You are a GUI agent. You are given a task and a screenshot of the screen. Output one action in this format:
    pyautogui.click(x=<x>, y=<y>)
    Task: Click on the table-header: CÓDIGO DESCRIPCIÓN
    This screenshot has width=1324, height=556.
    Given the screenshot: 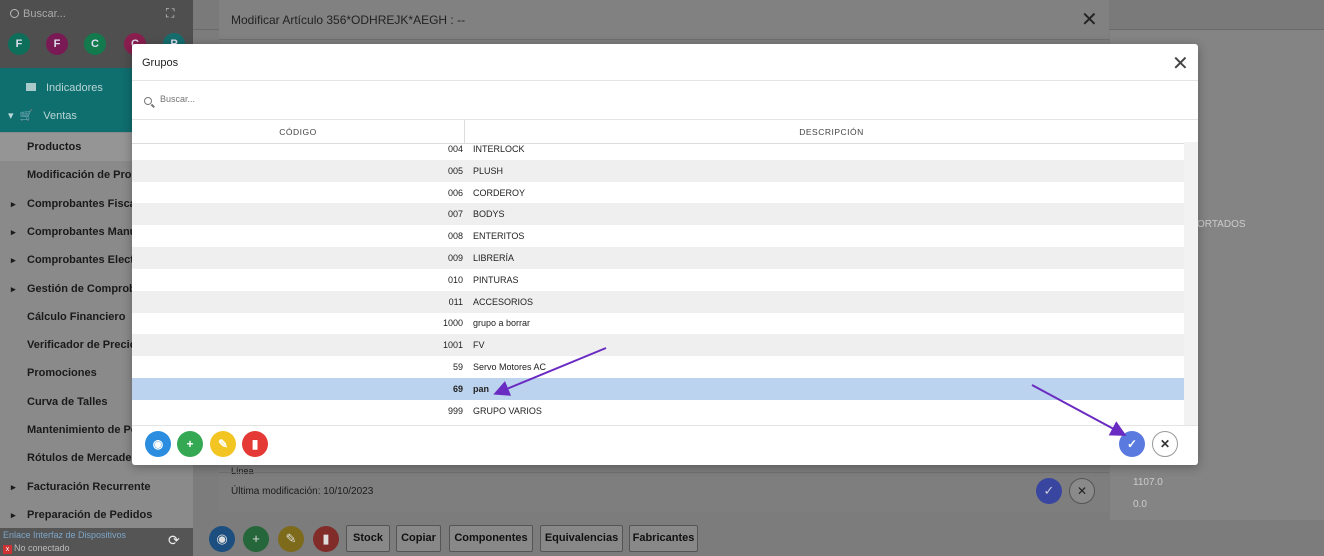 What is the action you would take?
    pyautogui.click(x=665, y=132)
    